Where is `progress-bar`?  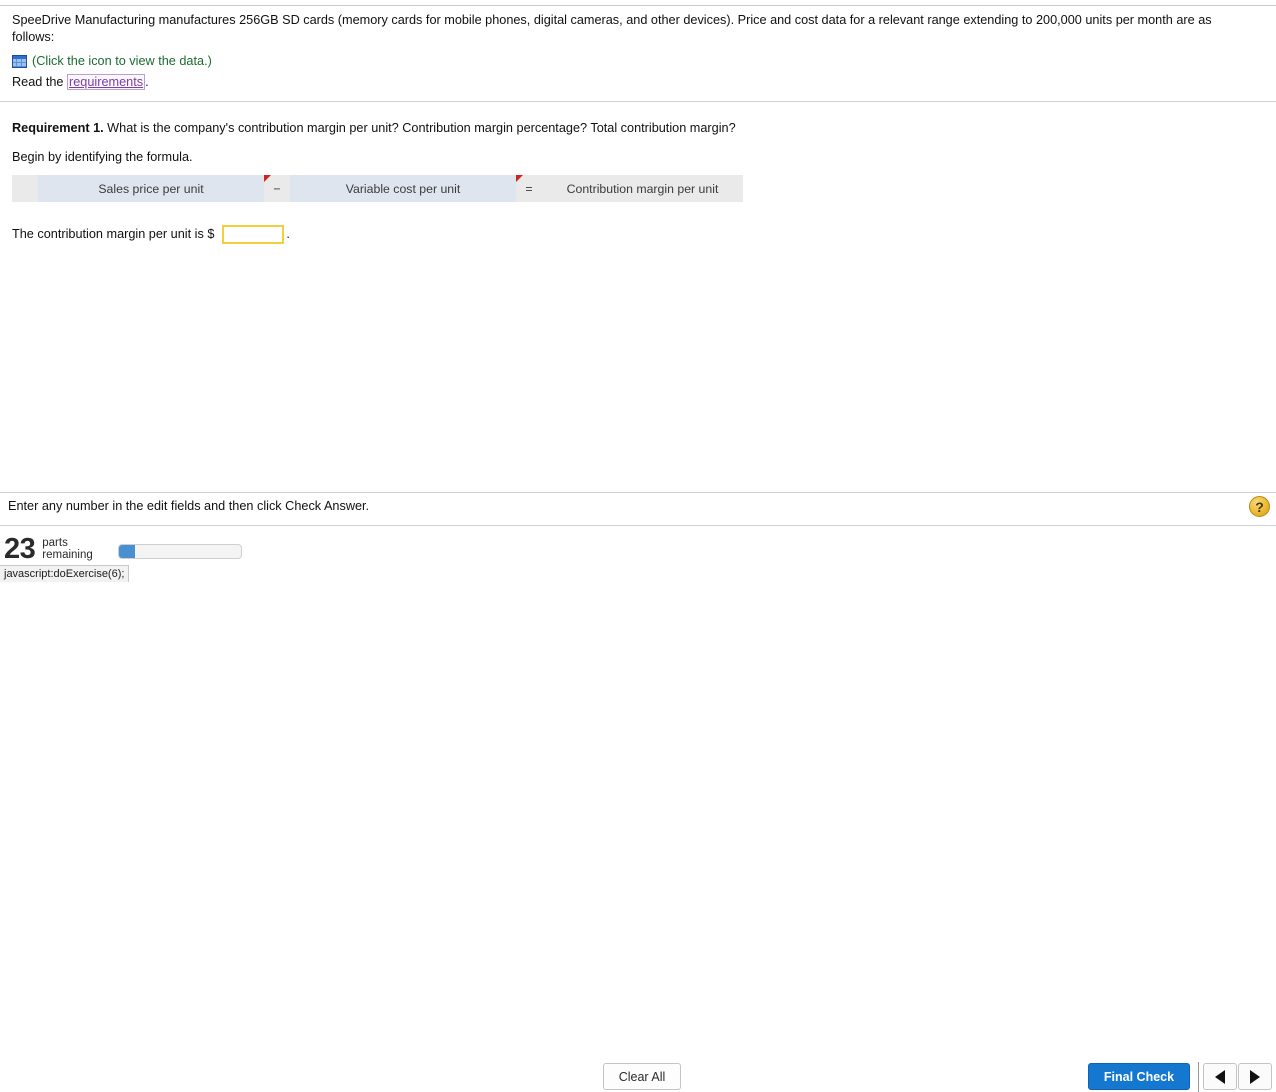
progress-bar is located at coordinates (180, 551).